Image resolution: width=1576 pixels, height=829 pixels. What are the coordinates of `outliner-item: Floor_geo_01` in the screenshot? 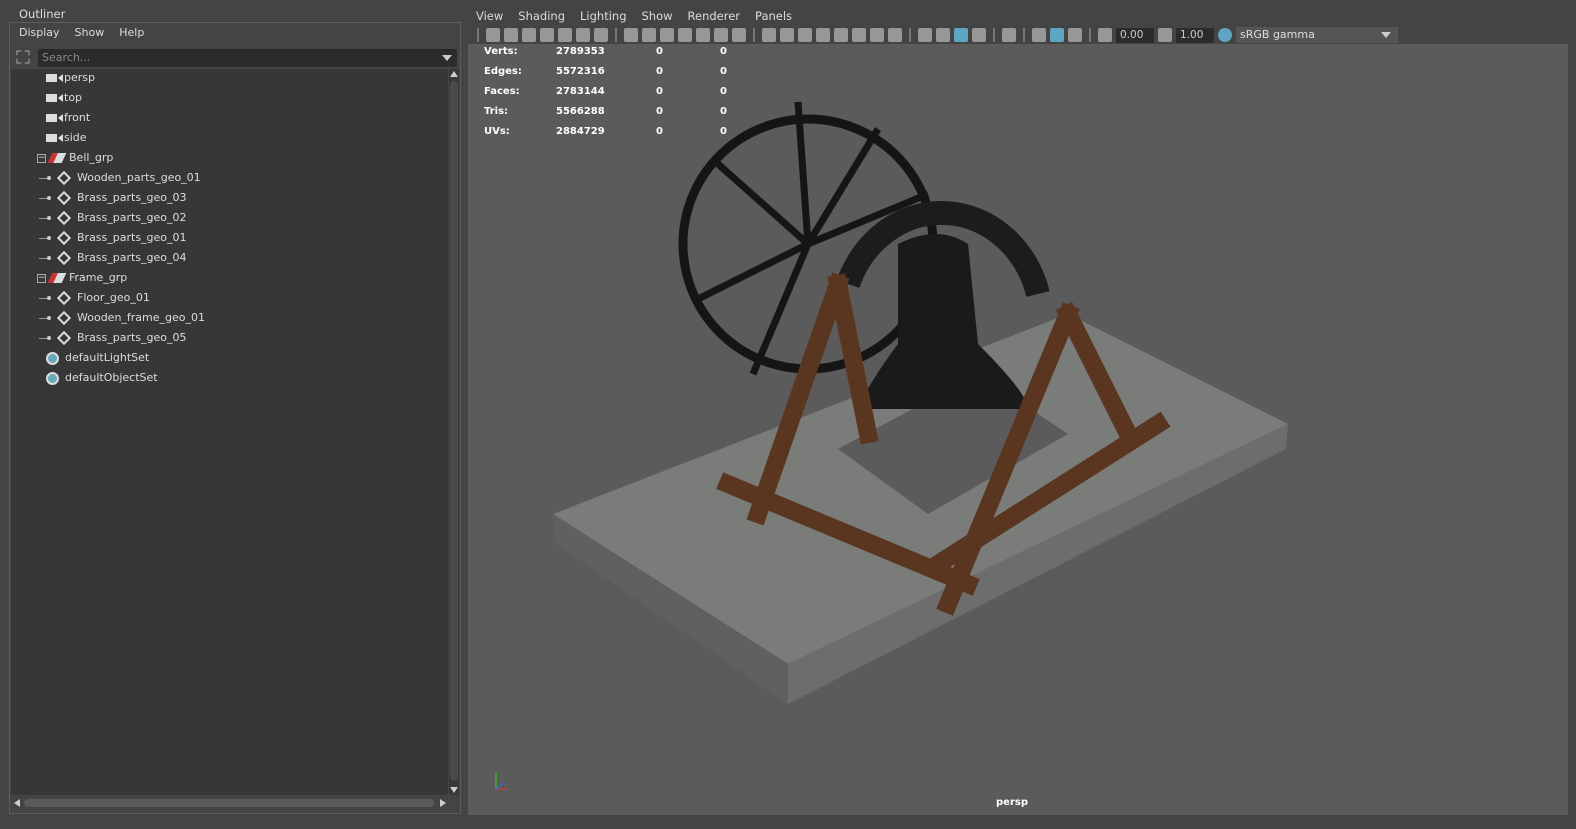 It's located at (94, 298).